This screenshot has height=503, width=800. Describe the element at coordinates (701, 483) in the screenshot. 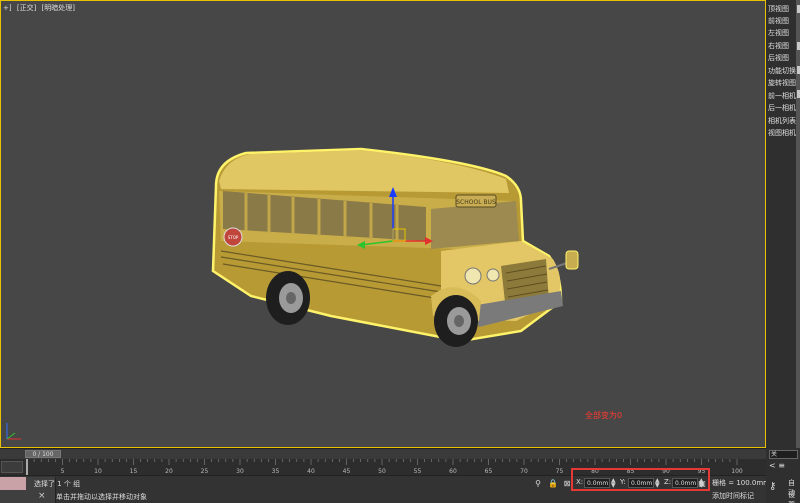

I see `z-spinner-icon: ▲ ▼` at that location.